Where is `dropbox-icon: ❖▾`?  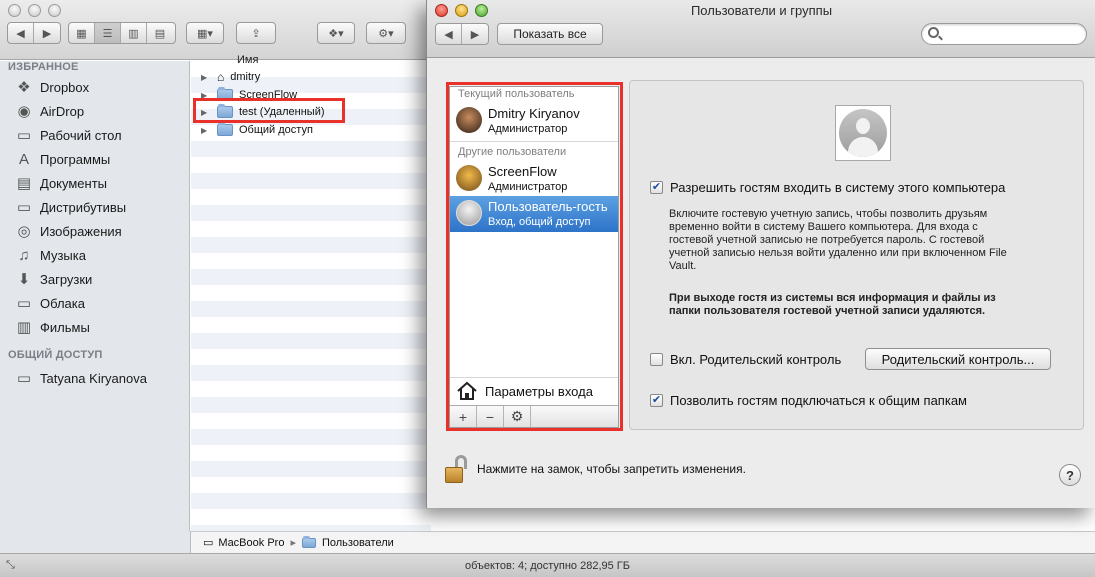
dropbox-icon: ❖▾ is located at coordinates (336, 33).